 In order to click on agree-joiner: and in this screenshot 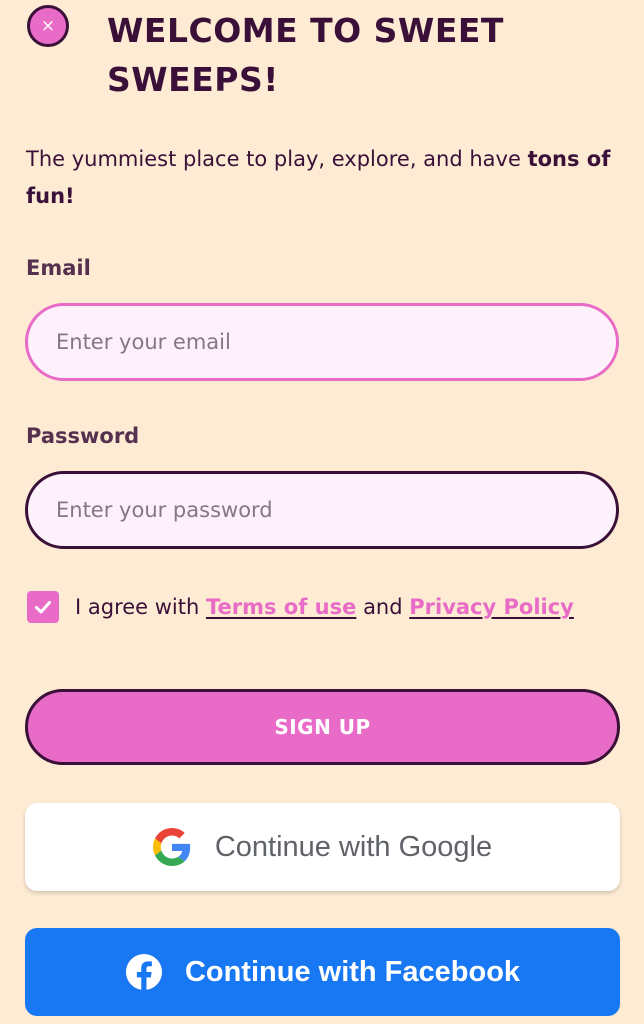, I will do `click(383, 607)`.